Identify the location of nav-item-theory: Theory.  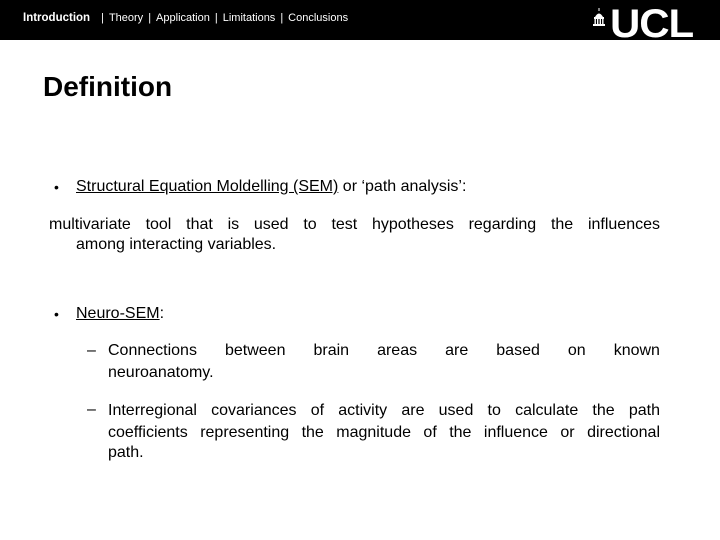
(126, 18).